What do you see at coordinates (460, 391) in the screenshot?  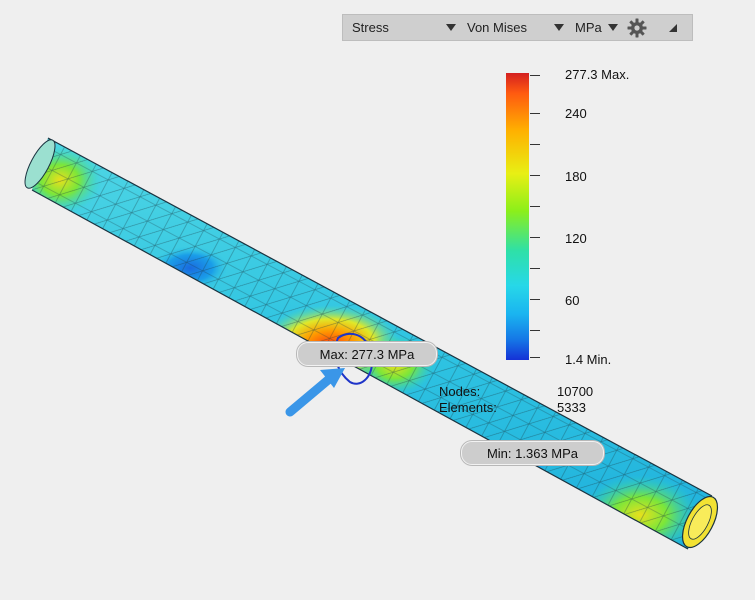 I see `nodes-label: Nodes:` at bounding box center [460, 391].